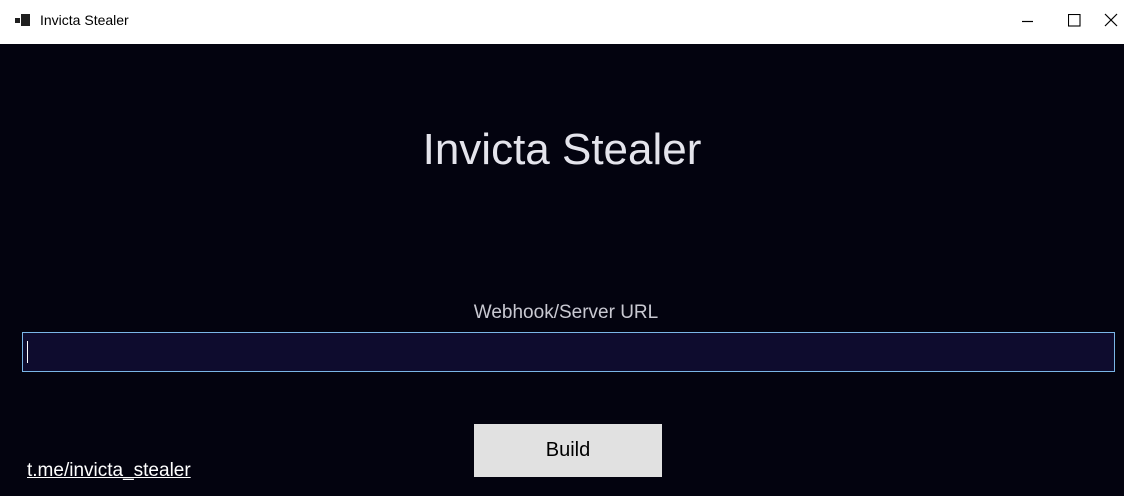 This screenshot has width=1124, height=496. What do you see at coordinates (568, 352) in the screenshot?
I see `webhook-url-input` at bounding box center [568, 352].